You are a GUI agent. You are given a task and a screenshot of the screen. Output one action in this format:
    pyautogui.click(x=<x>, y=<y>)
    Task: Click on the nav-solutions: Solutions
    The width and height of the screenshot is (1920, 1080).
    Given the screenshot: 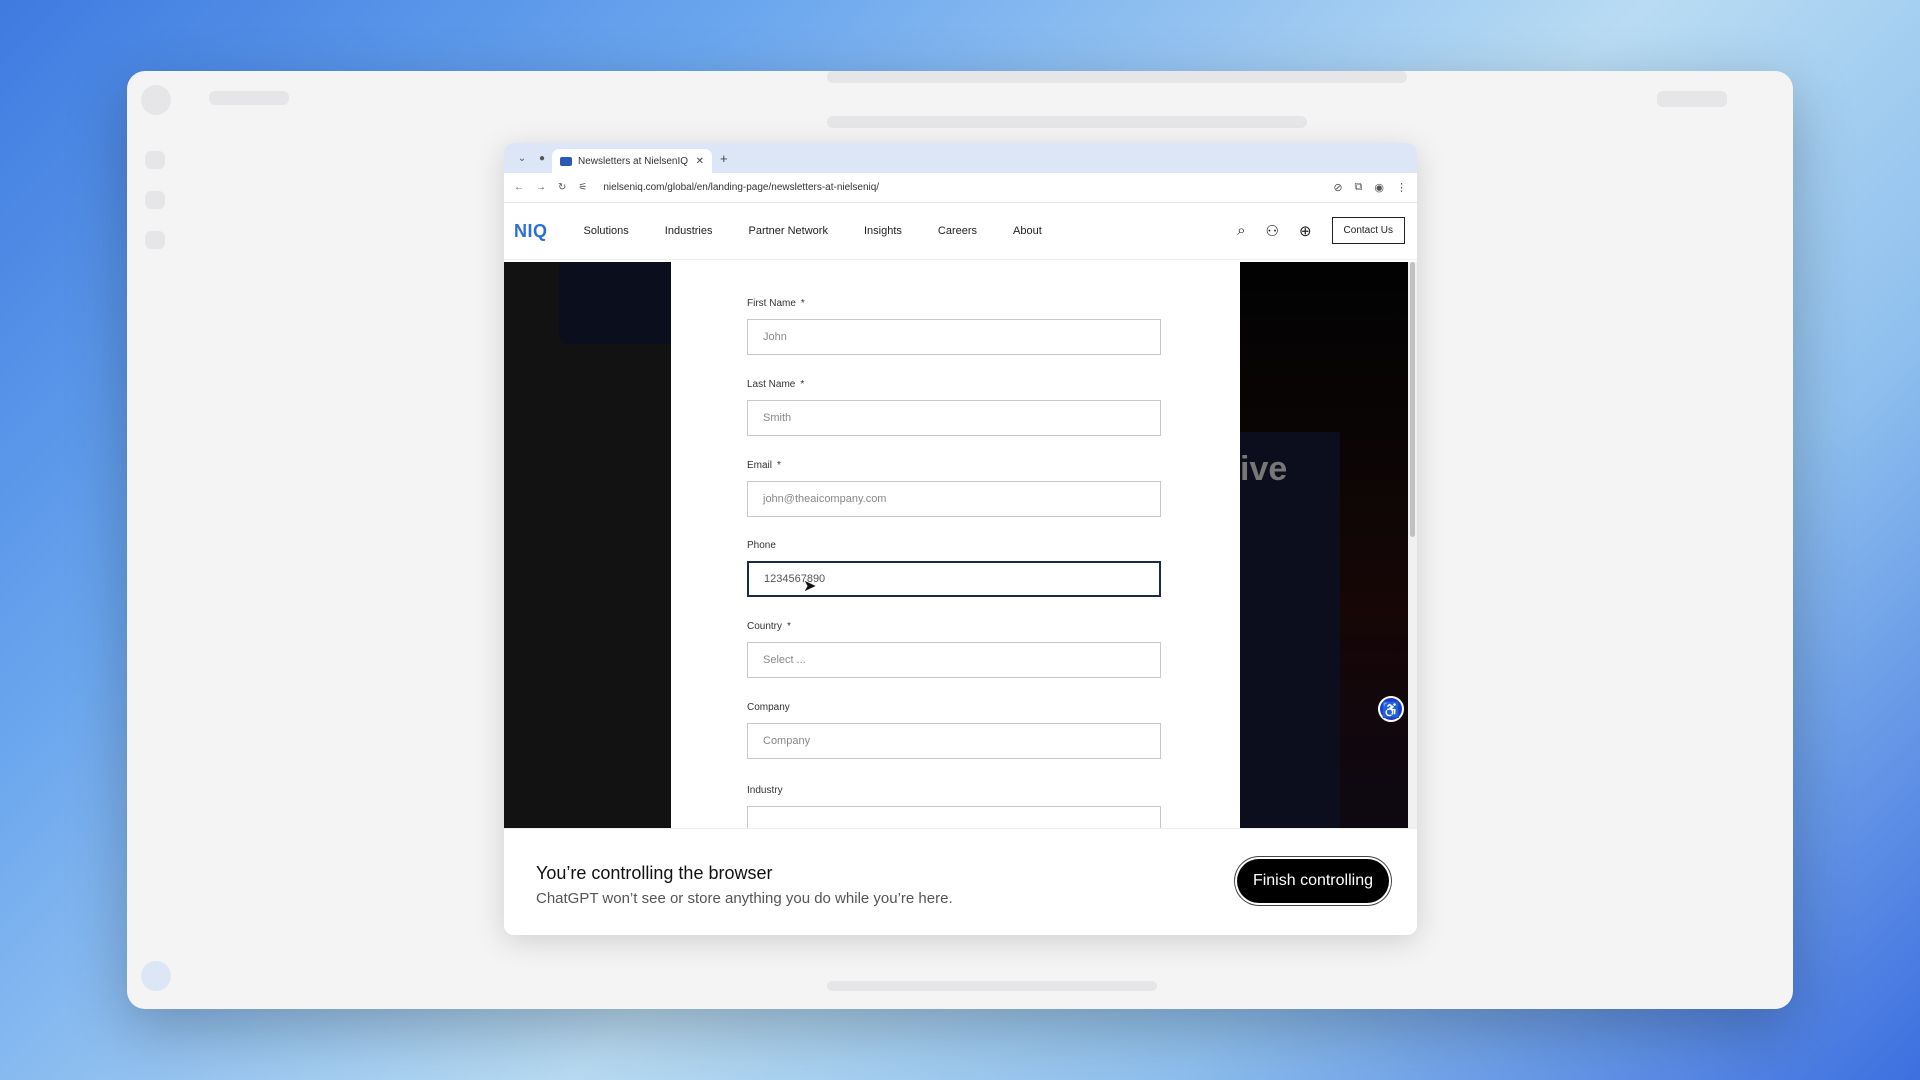 What is the action you would take?
    pyautogui.click(x=606, y=231)
    